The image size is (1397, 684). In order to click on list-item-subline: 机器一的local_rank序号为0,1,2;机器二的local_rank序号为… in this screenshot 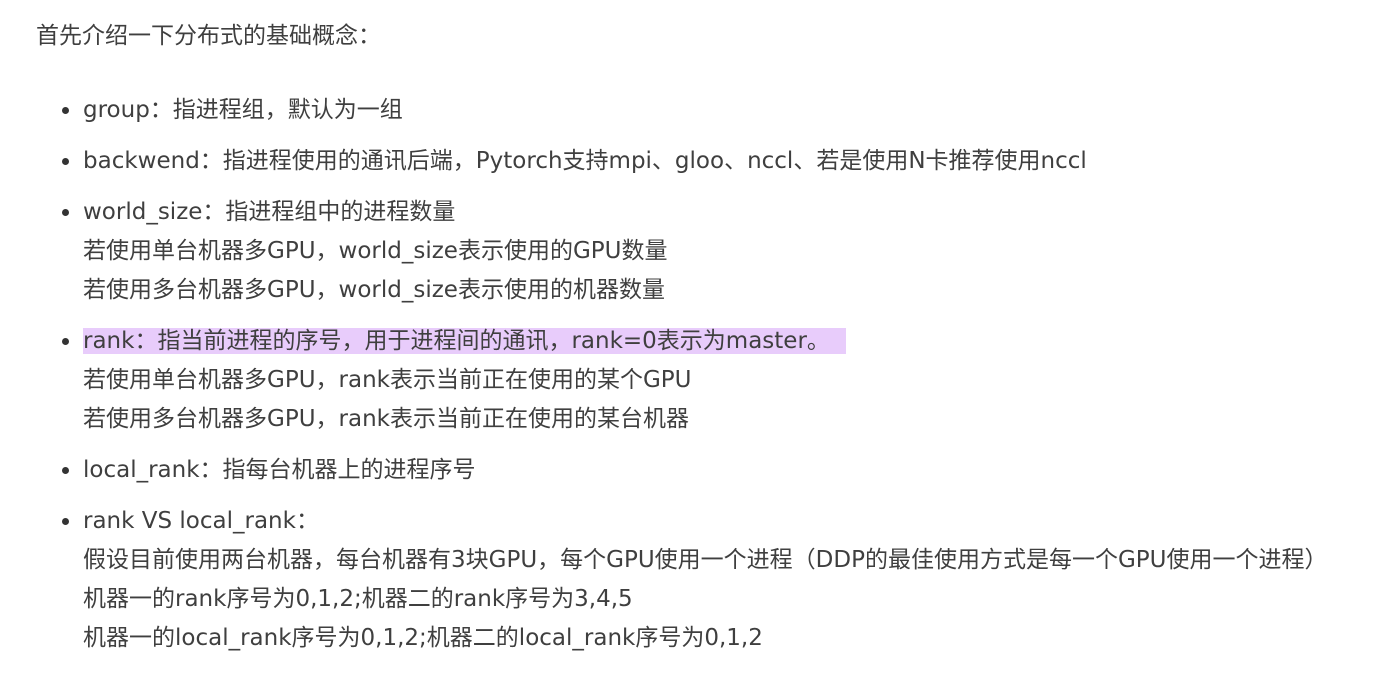, I will do `click(423, 638)`.